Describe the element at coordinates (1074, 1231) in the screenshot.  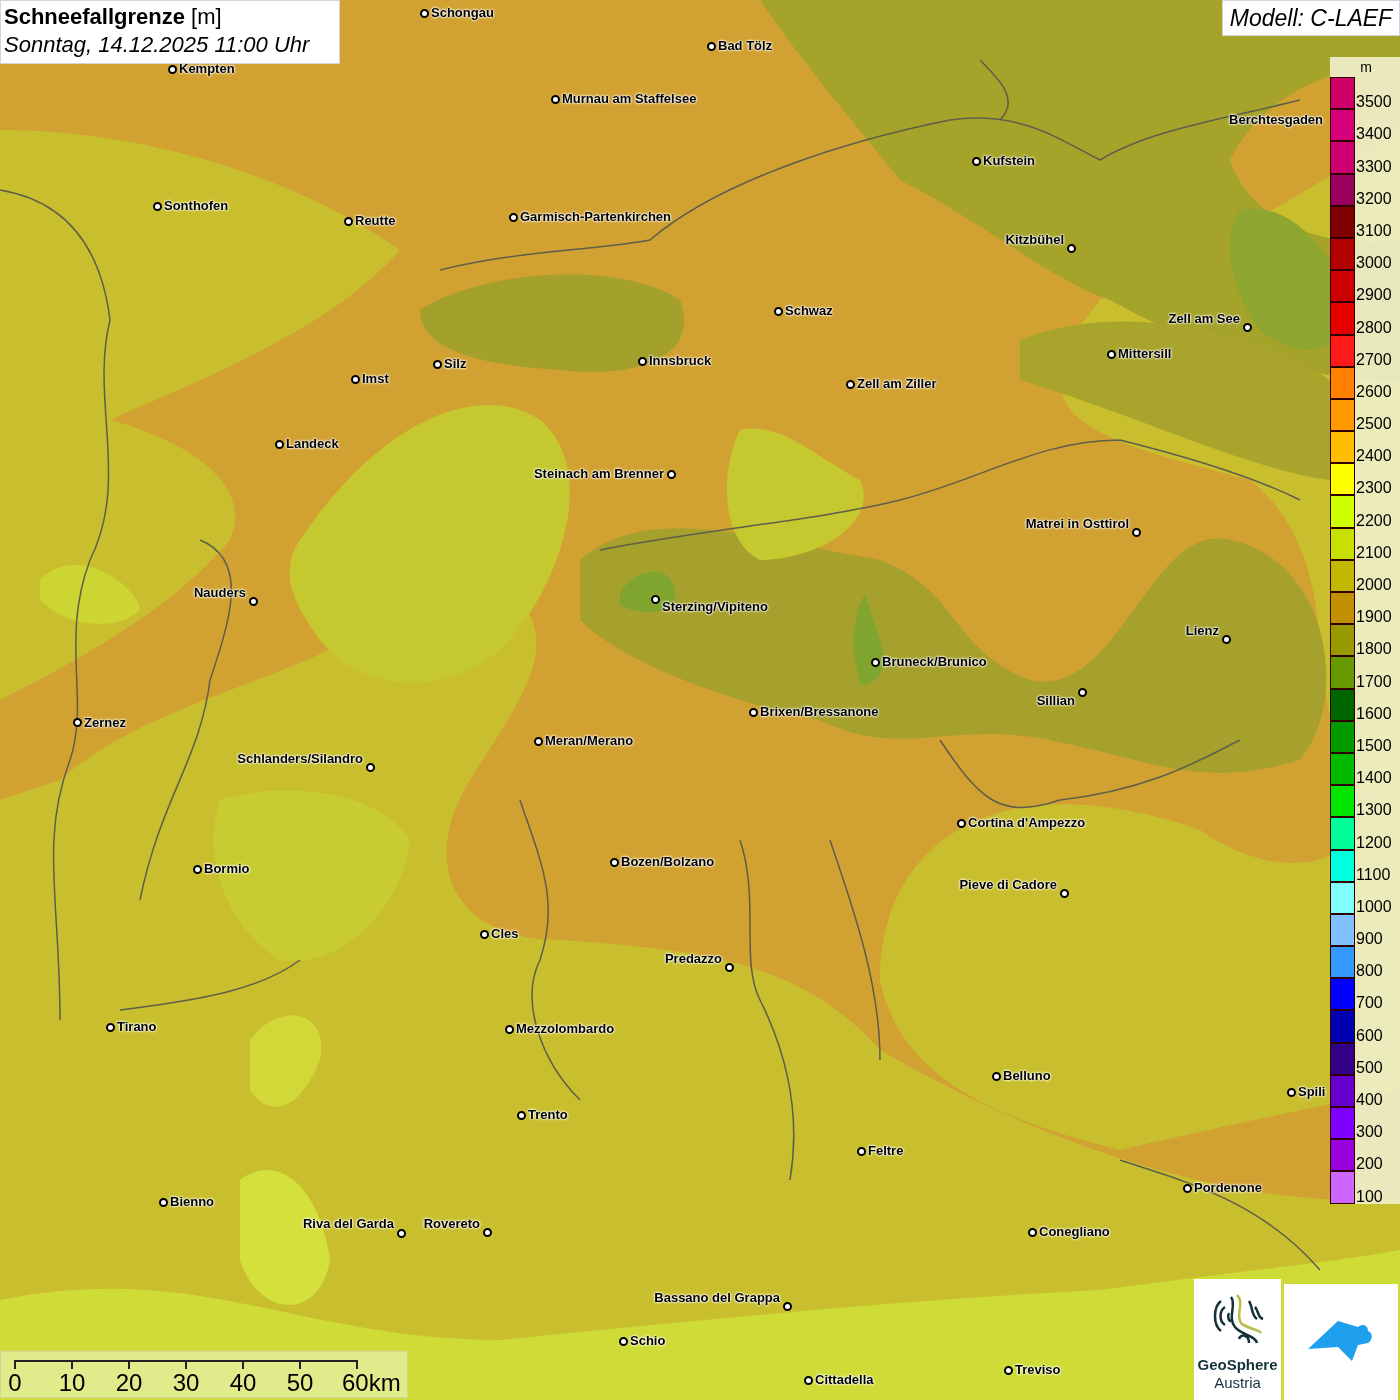
I see `city-label: Conegliano` at that location.